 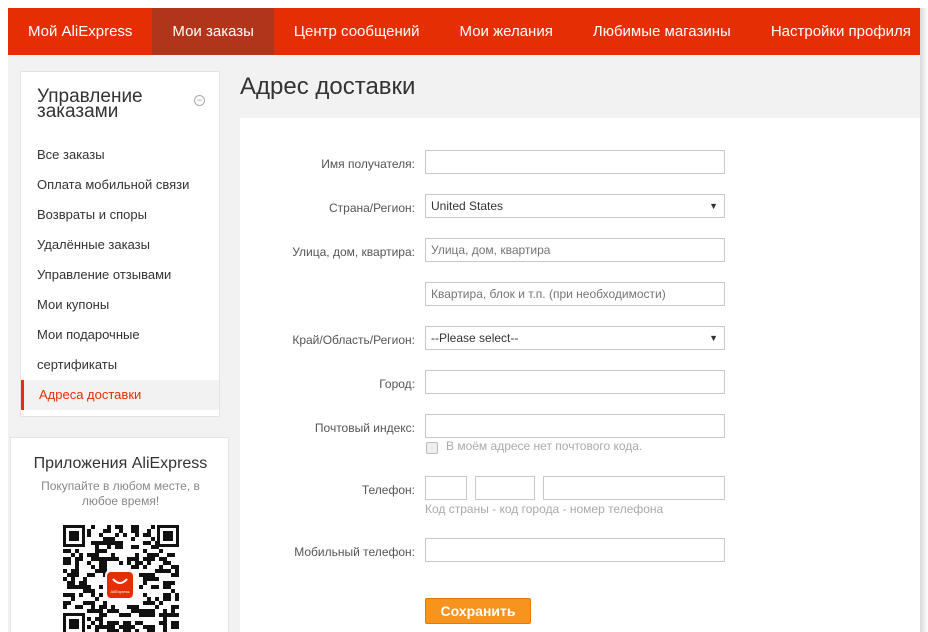 I want to click on app-logo-text: AliExpress, so click(x=120, y=591).